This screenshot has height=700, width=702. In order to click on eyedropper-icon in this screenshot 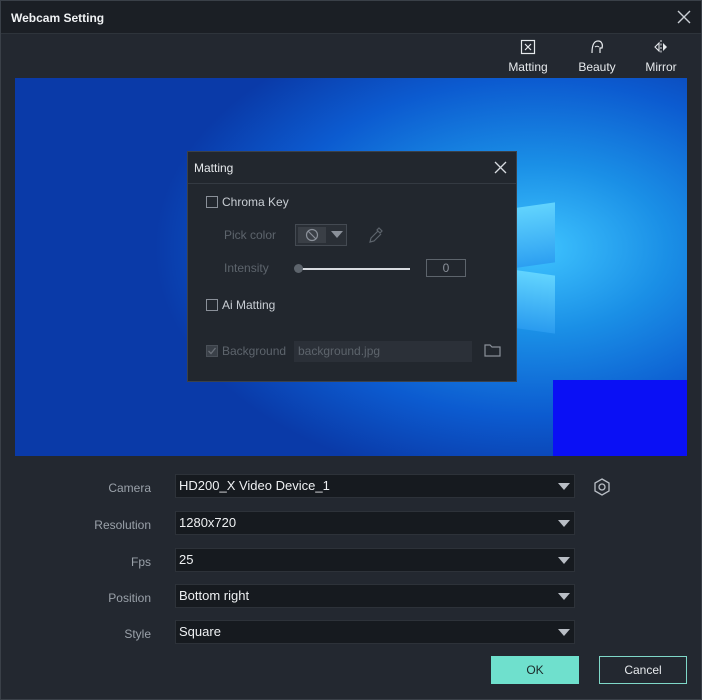, I will do `click(376, 235)`.